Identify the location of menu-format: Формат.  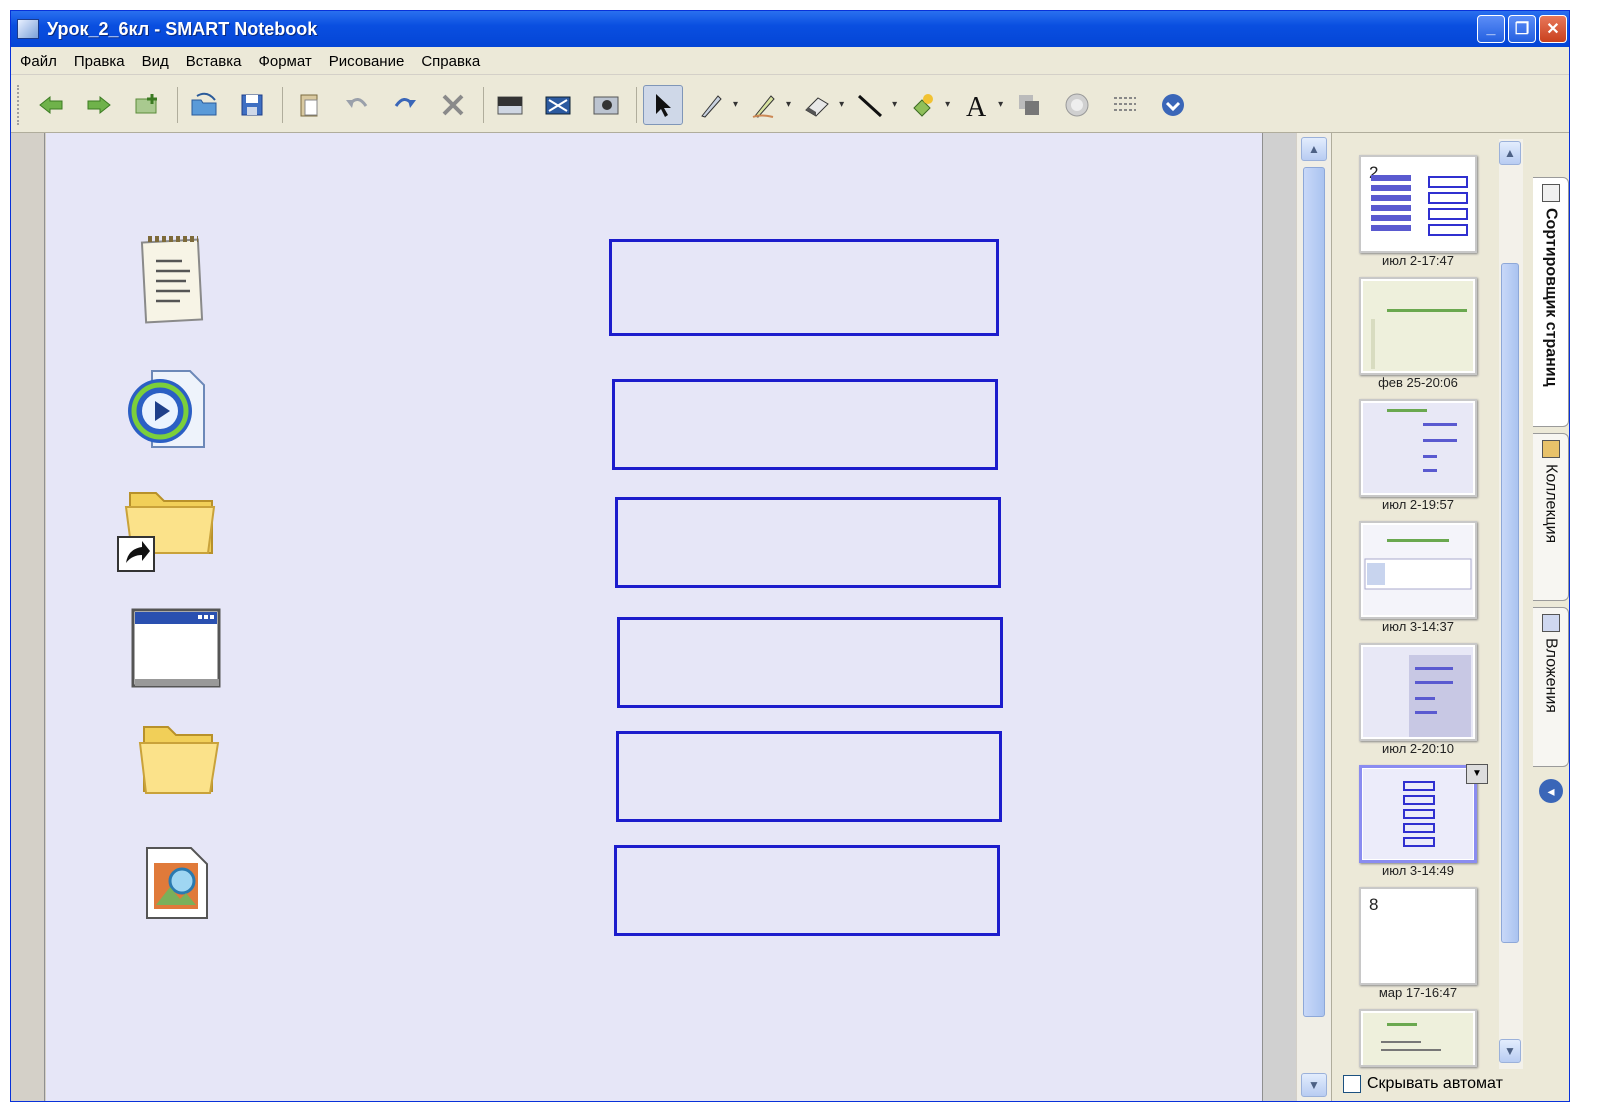
(284, 61).